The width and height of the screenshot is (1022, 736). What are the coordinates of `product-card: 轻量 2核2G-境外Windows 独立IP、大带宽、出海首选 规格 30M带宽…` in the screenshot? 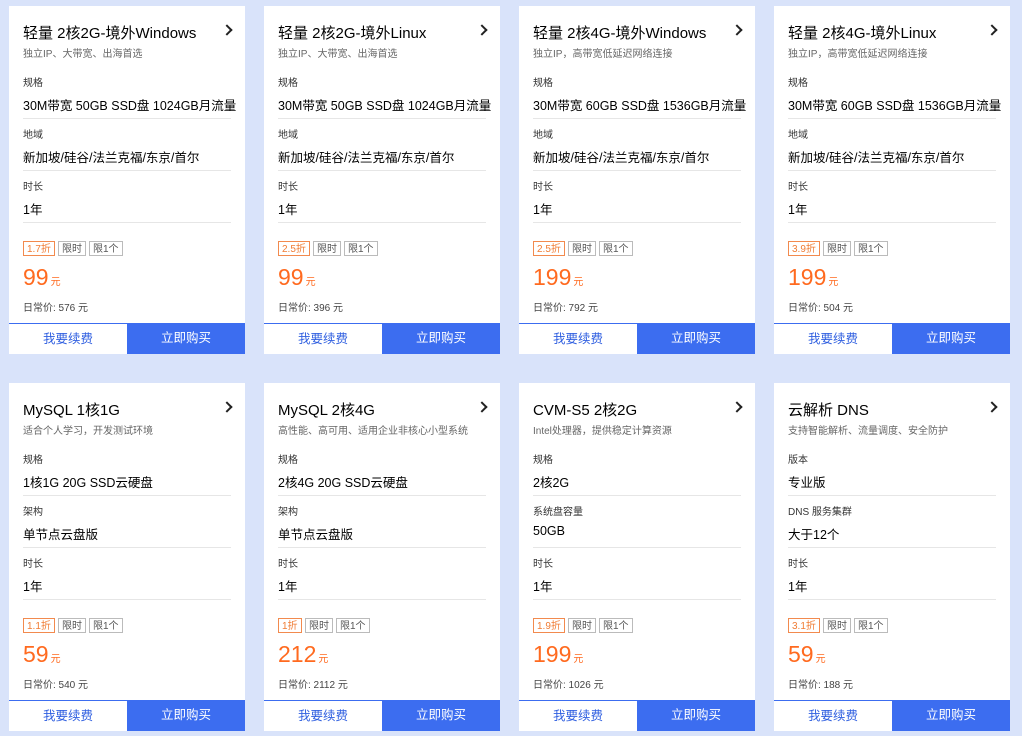 It's located at (127, 180).